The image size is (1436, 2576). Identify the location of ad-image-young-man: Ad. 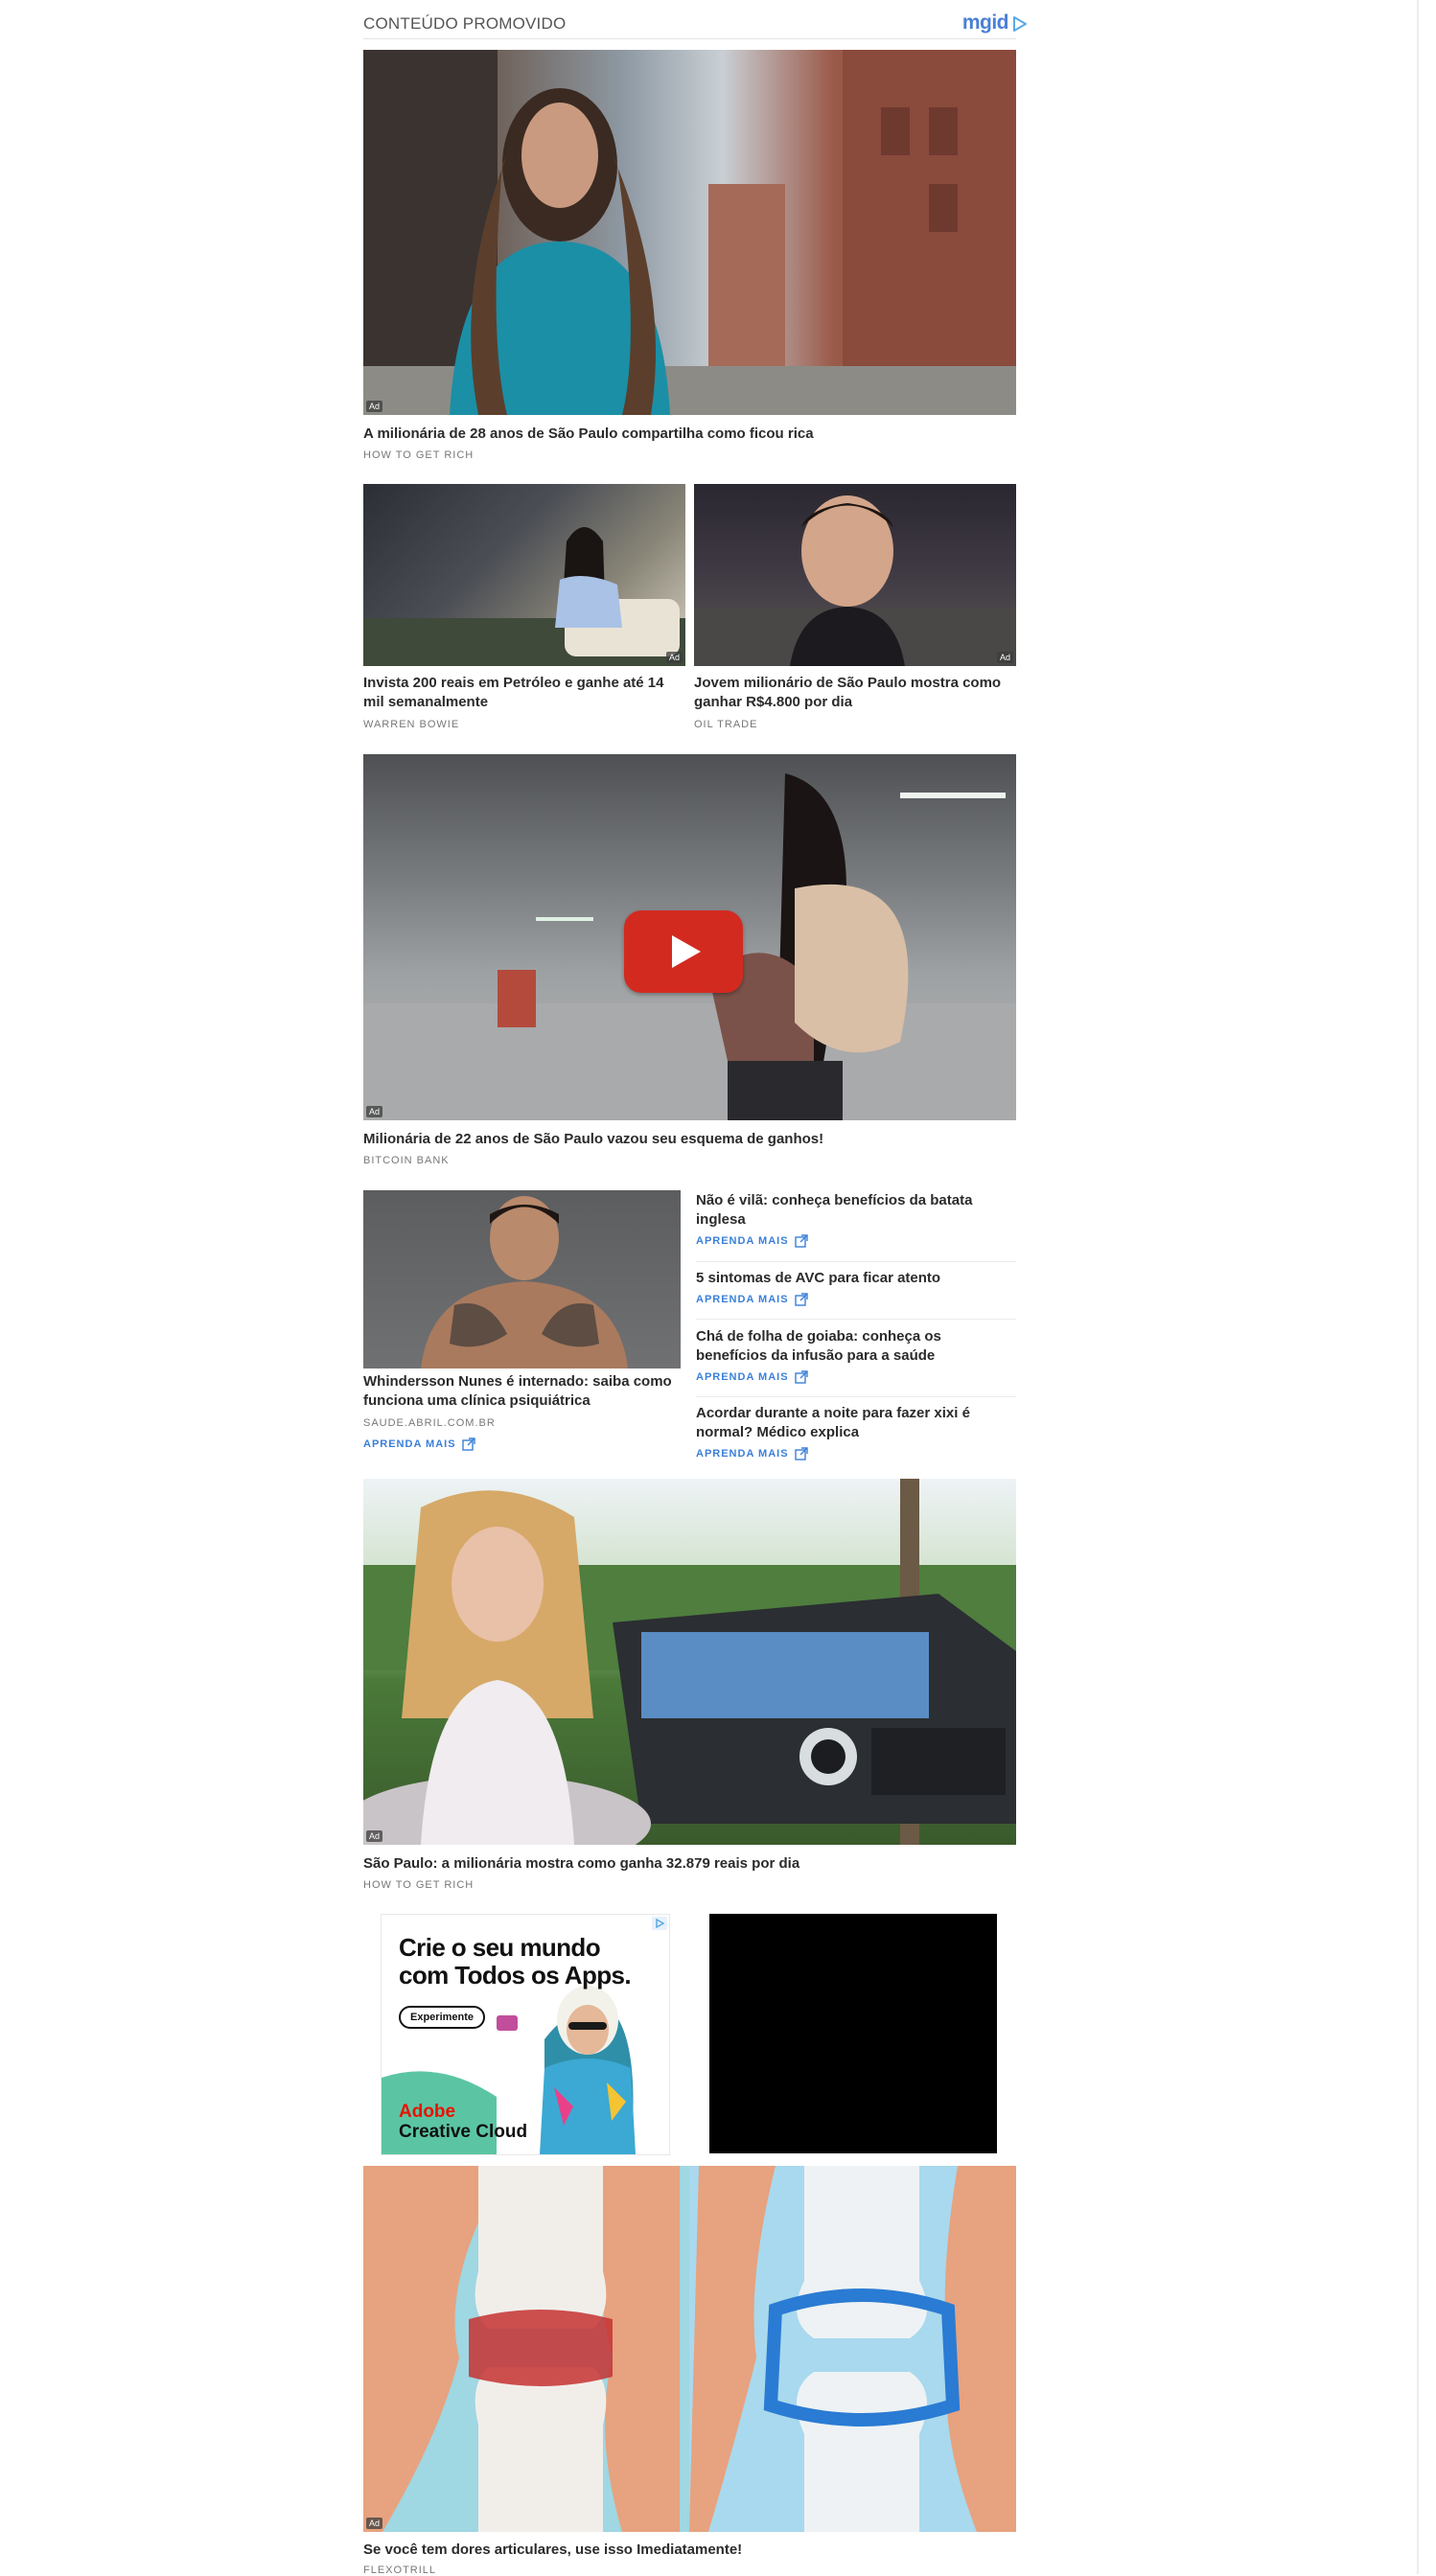
(855, 575).